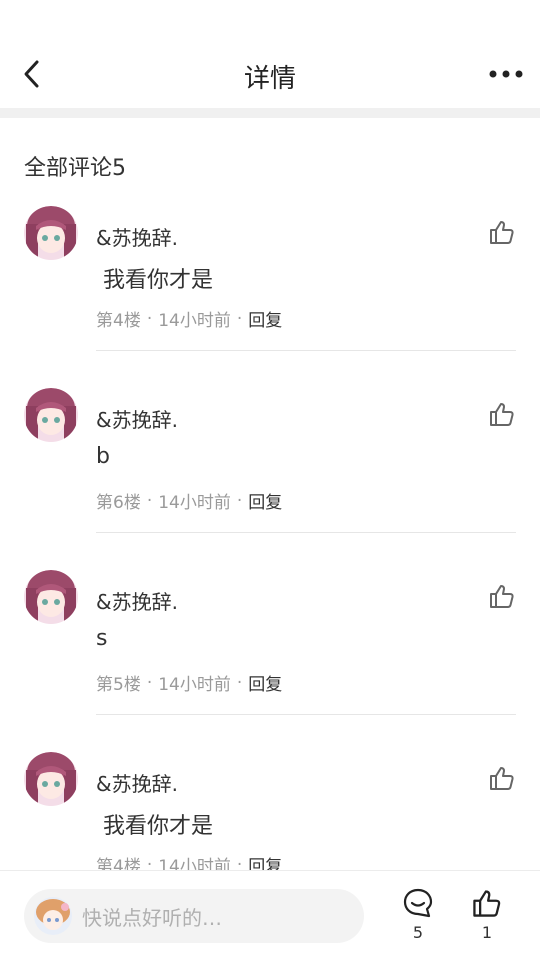 This screenshot has height=960, width=540. I want to click on comment-count: 5, so click(418, 932).